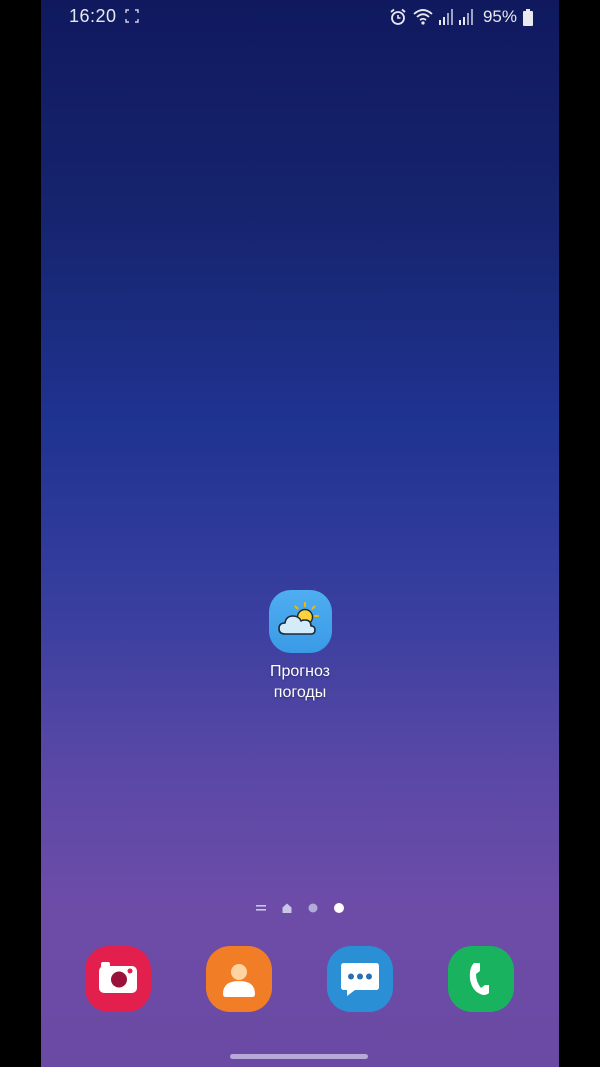 This screenshot has width=600, height=1067. What do you see at coordinates (300, 671) in the screenshot?
I see `app-label-line1: Прогноз` at bounding box center [300, 671].